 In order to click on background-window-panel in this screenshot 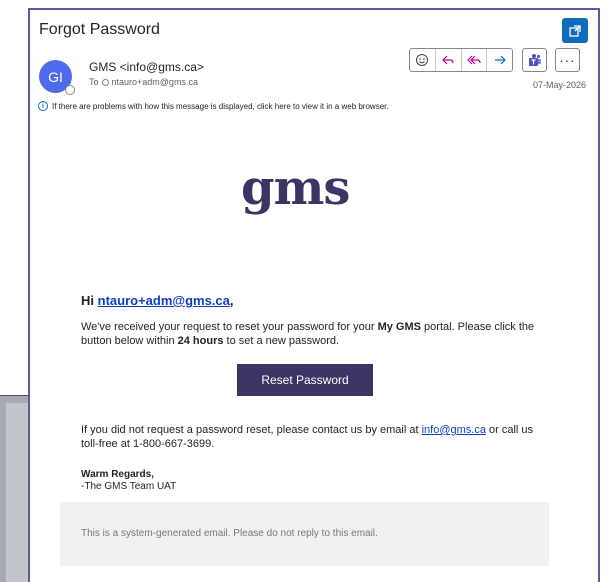, I will do `click(17, 492)`.